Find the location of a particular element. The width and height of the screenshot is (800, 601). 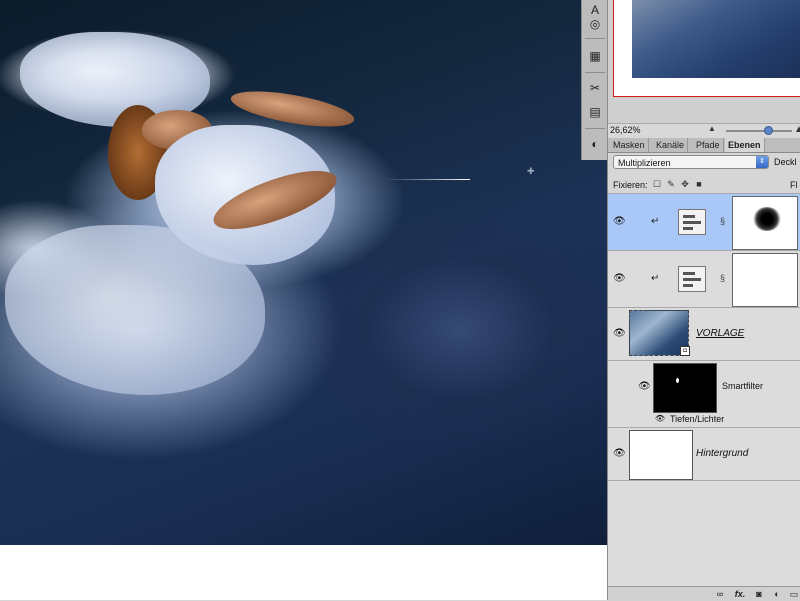

zoom-out-icon: ▲ is located at coordinates (712, 128).